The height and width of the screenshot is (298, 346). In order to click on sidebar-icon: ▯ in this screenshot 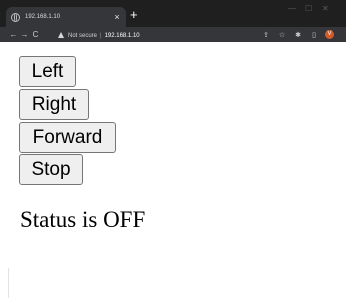, I will do `click(314, 35)`.